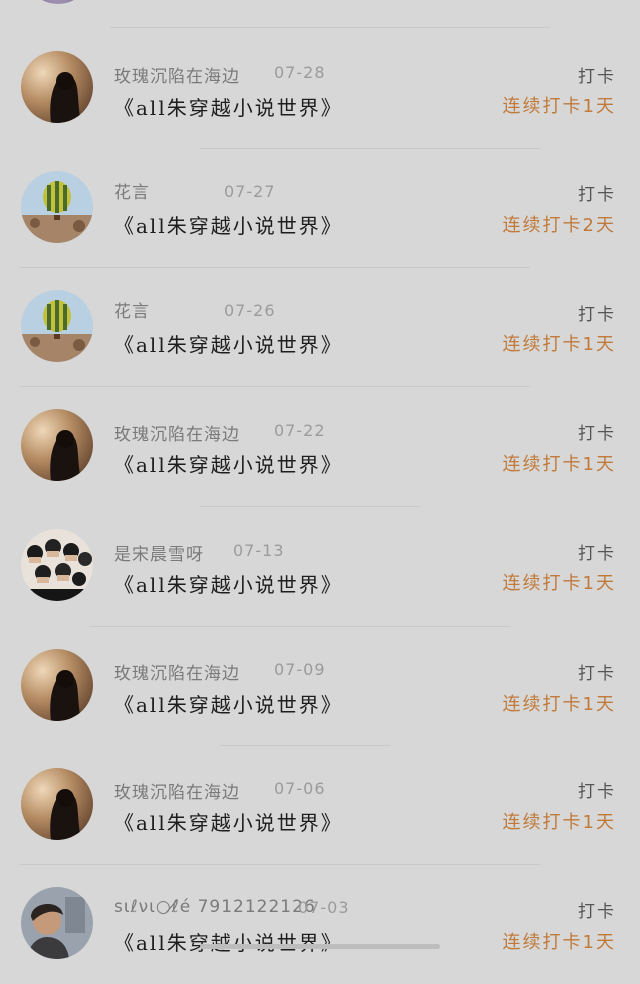 Image resolution: width=640 pixels, height=984 pixels. I want to click on home-indicator, so click(320, 946).